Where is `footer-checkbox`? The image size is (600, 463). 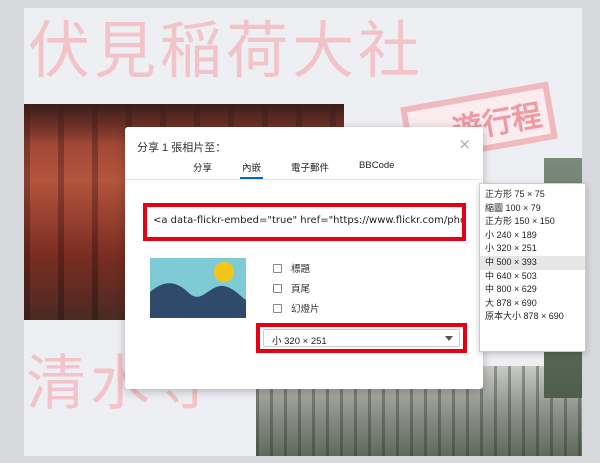
footer-checkbox is located at coordinates (277, 288).